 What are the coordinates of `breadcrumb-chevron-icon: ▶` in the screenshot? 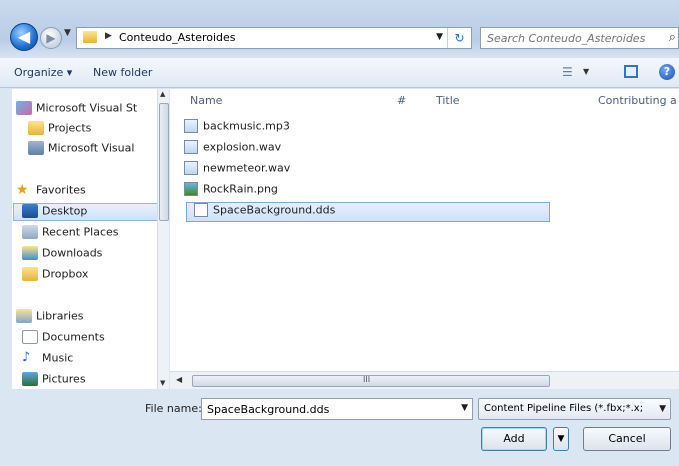 It's located at (108, 36).